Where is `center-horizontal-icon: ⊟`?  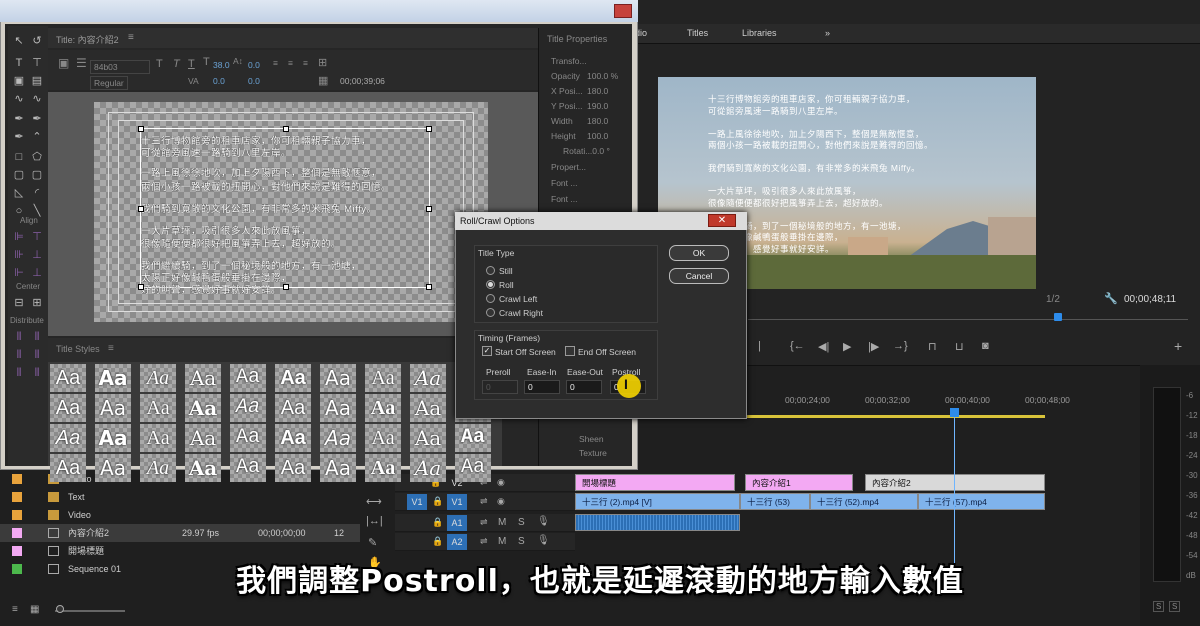 center-horizontal-icon: ⊟ is located at coordinates (19, 303).